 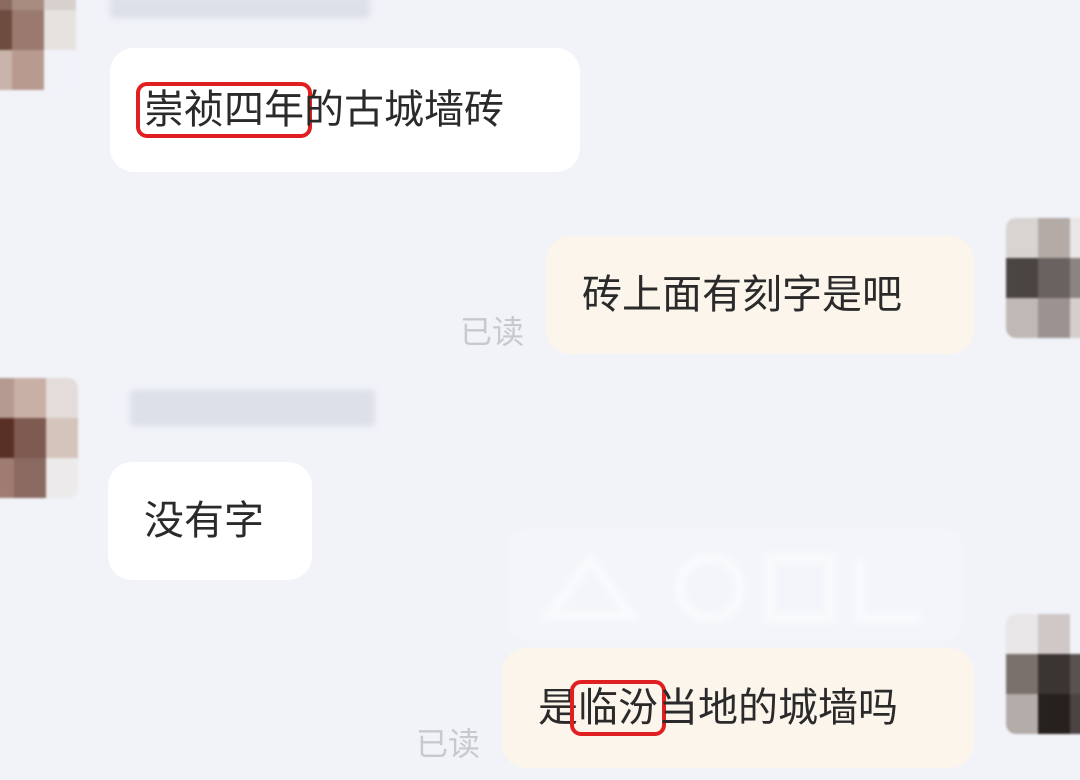 What do you see at coordinates (204, 521) in the screenshot?
I see `message-text: 没有字` at bounding box center [204, 521].